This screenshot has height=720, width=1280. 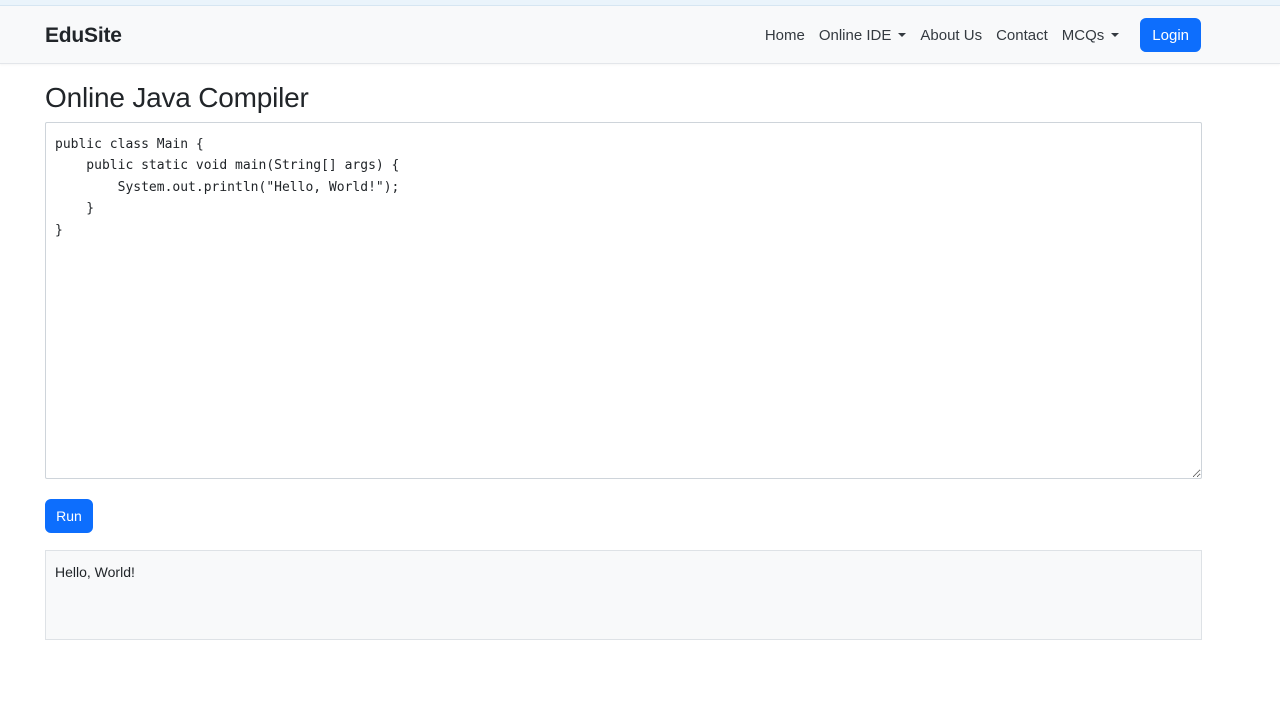 I want to click on nav-link-contact-label: Contact, so click(x=1022, y=35).